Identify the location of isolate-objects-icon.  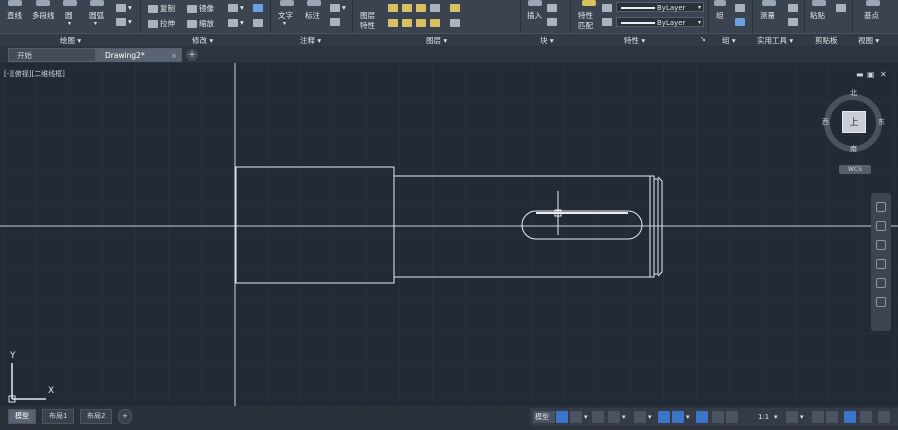
(850, 417).